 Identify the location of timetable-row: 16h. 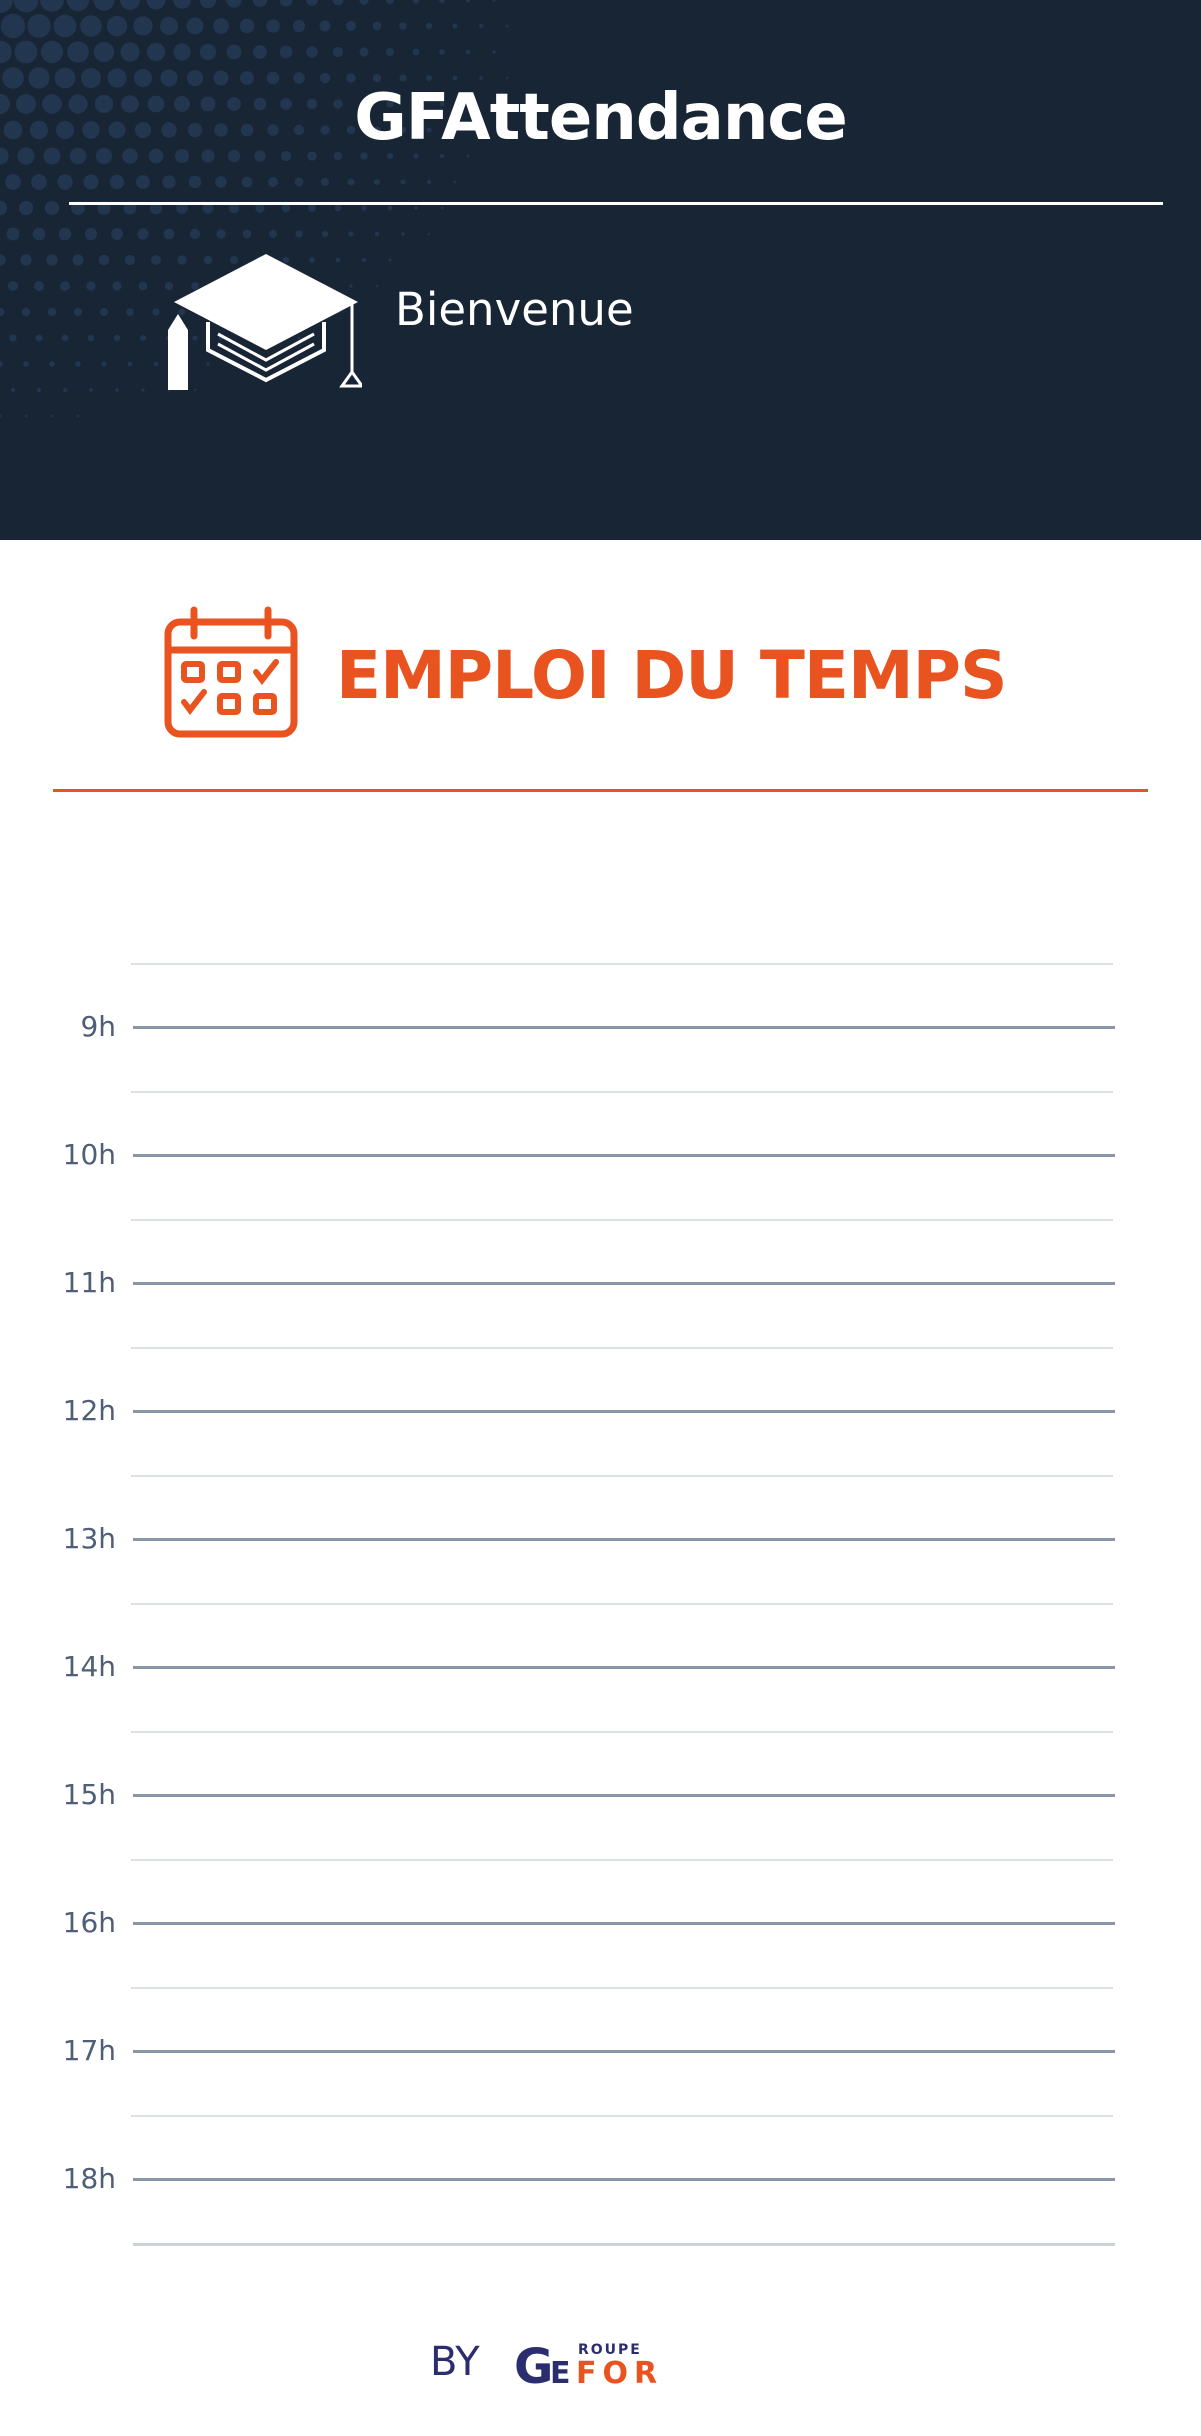
(600, 1923).